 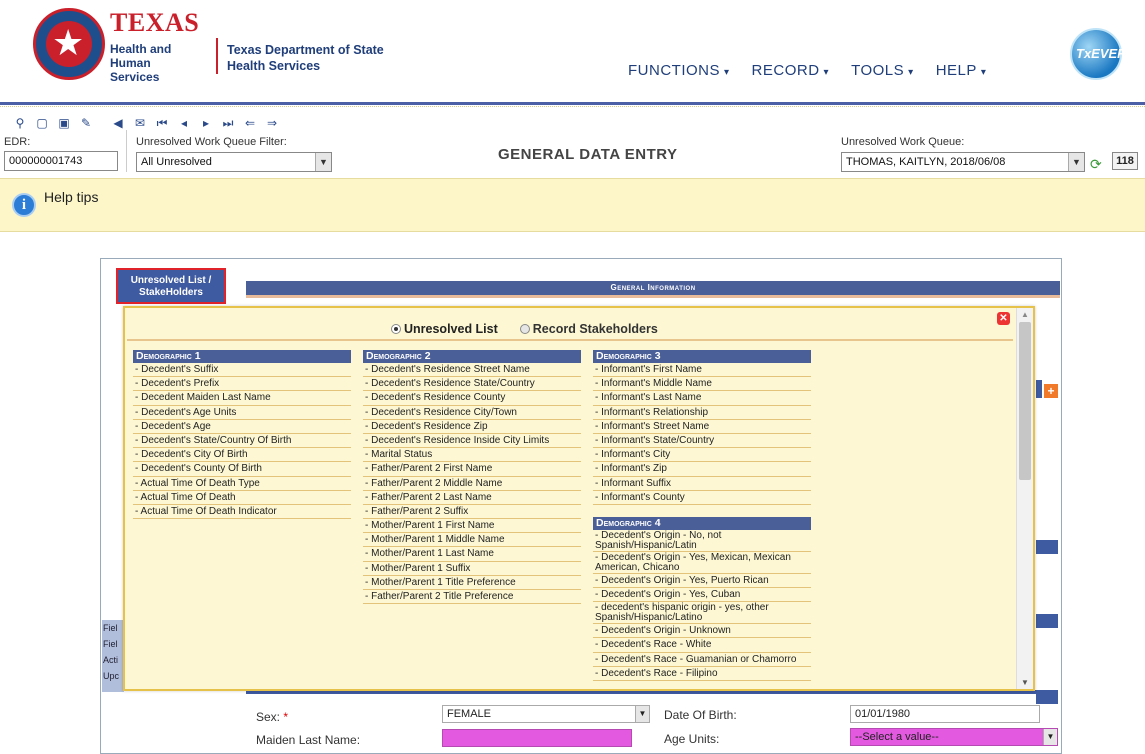 I want to click on radio-unselected-icon, so click(x=524, y=329).